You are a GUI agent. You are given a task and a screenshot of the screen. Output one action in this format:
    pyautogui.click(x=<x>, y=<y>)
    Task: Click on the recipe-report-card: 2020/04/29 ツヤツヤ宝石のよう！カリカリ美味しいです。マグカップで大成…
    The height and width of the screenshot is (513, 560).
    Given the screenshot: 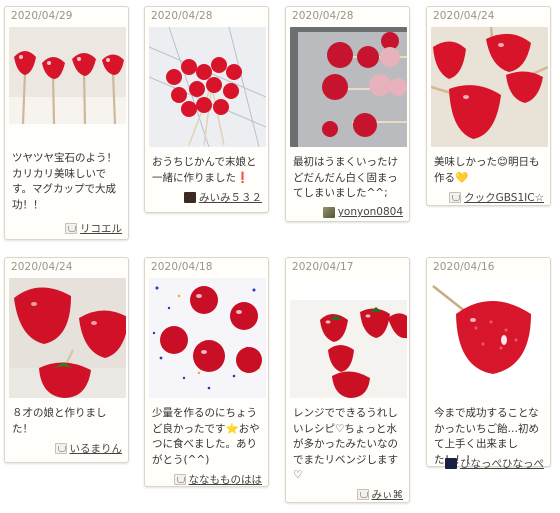 What is the action you would take?
    pyautogui.click(x=66, y=123)
    